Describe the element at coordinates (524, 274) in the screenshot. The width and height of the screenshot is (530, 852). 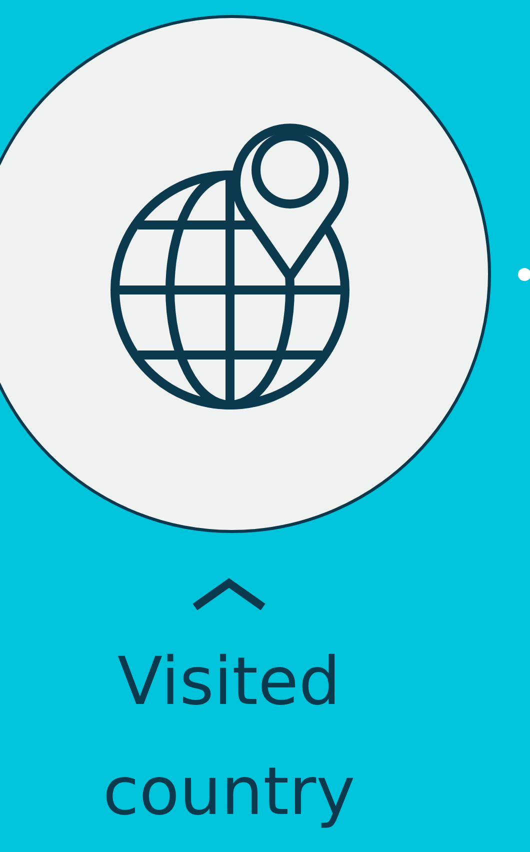
I see `connector-dot` at that location.